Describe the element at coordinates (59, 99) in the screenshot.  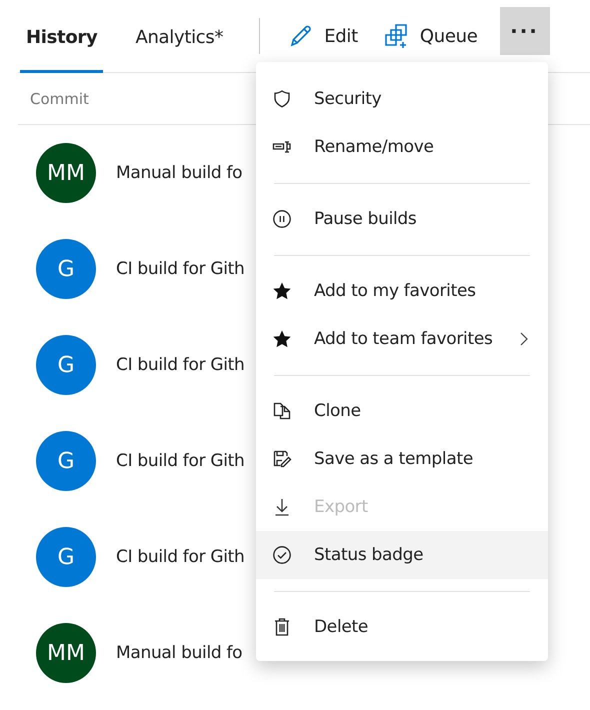
I see `column-header: Commit` at that location.